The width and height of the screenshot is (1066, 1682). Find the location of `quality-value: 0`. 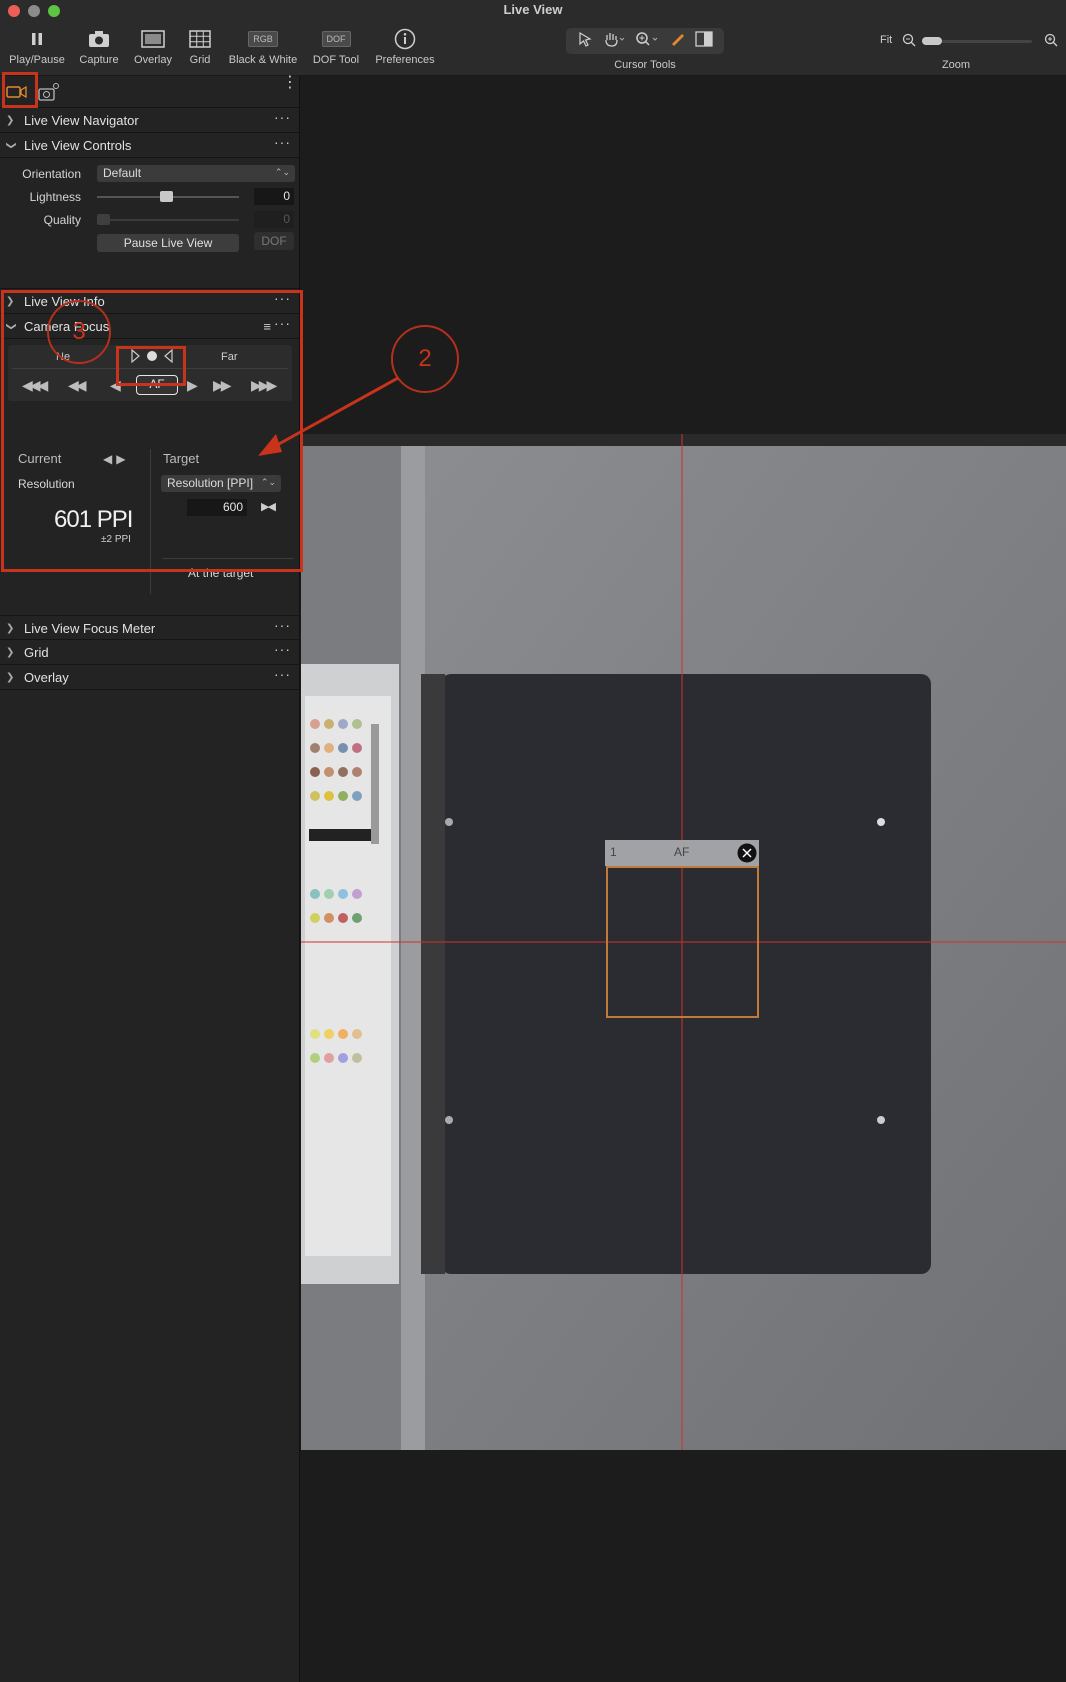

quality-value: 0 is located at coordinates (274, 219).